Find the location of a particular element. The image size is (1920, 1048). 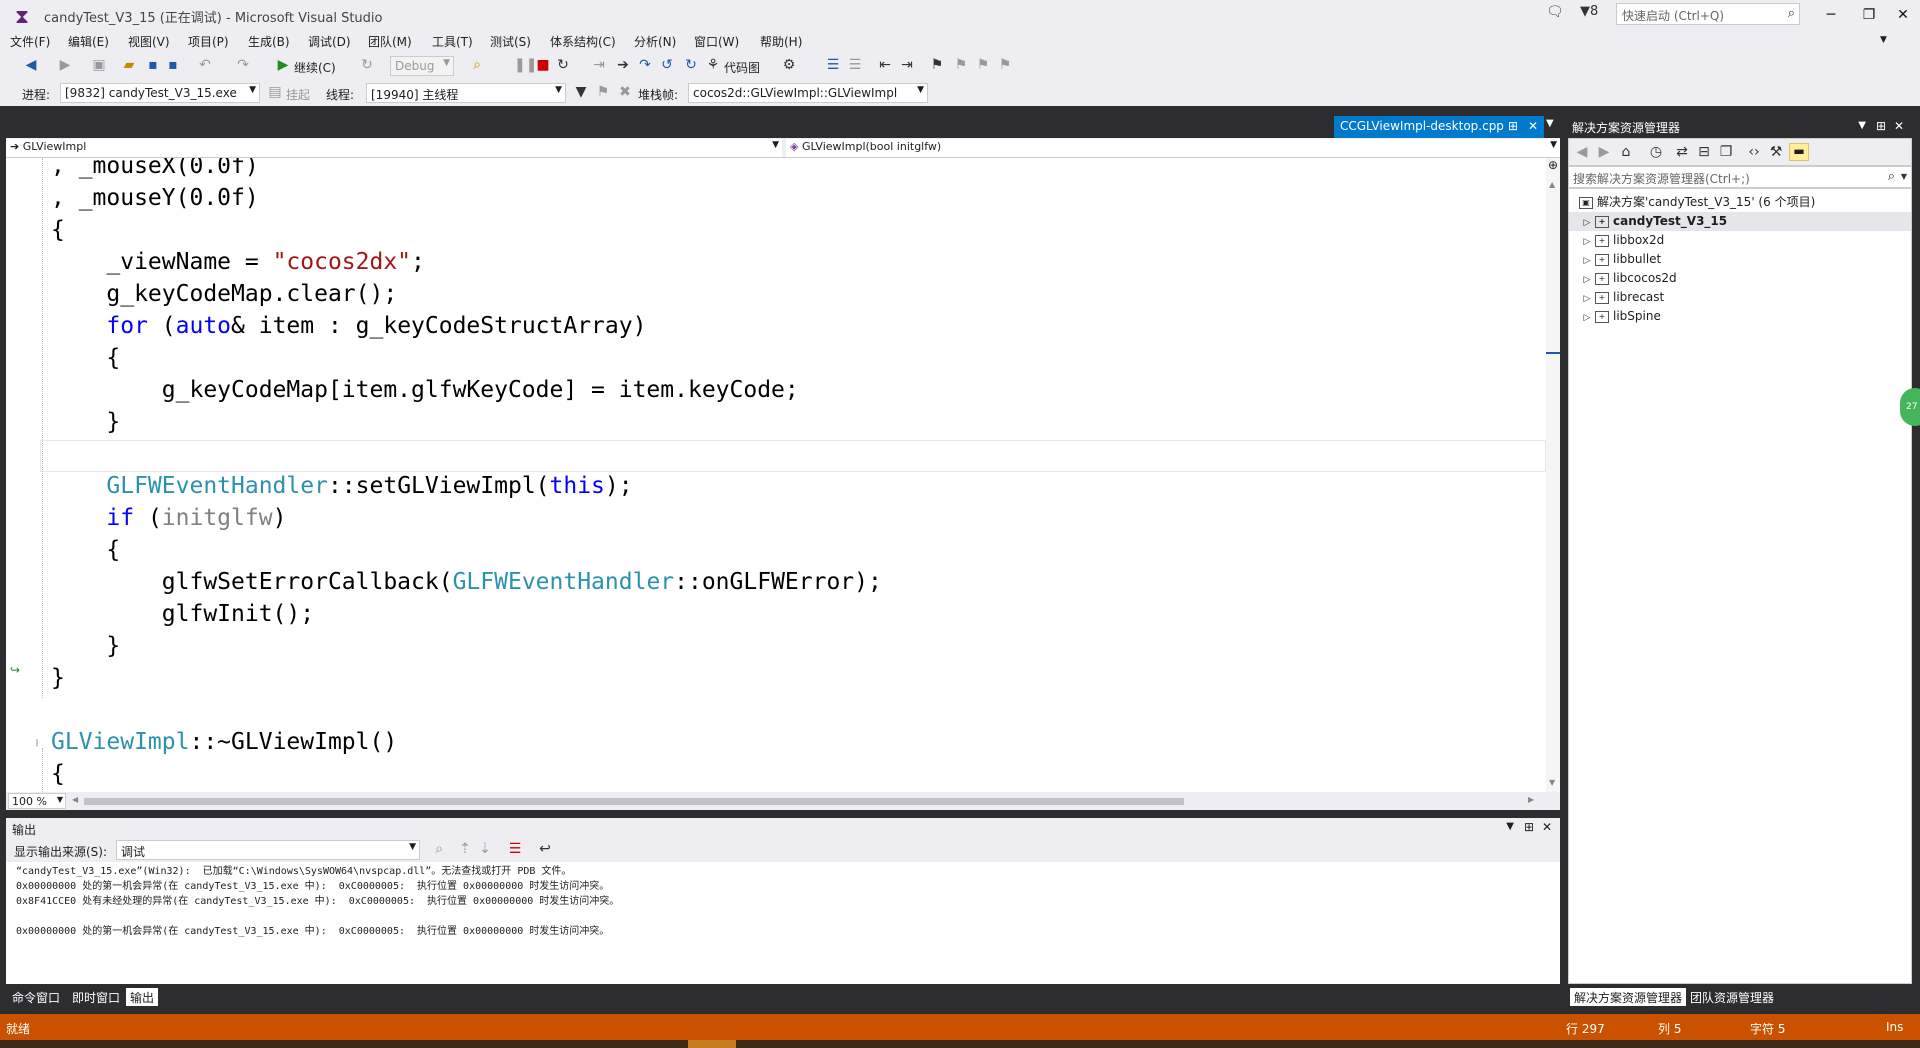

restore-button: ❐ is located at coordinates (1869, 15).